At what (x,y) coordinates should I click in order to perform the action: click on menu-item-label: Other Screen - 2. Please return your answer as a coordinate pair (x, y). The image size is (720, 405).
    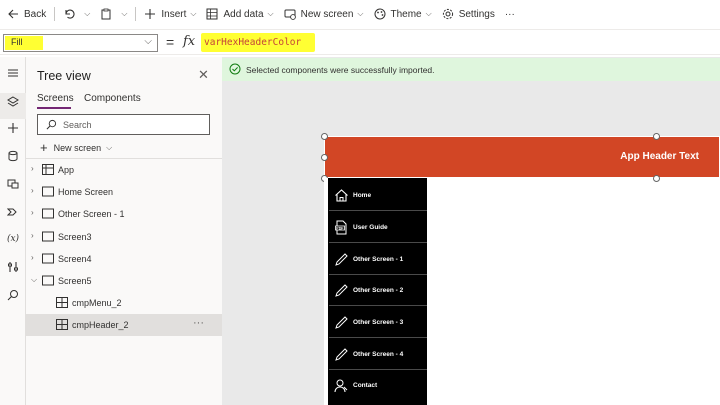
    Looking at the image, I should click on (378, 290).